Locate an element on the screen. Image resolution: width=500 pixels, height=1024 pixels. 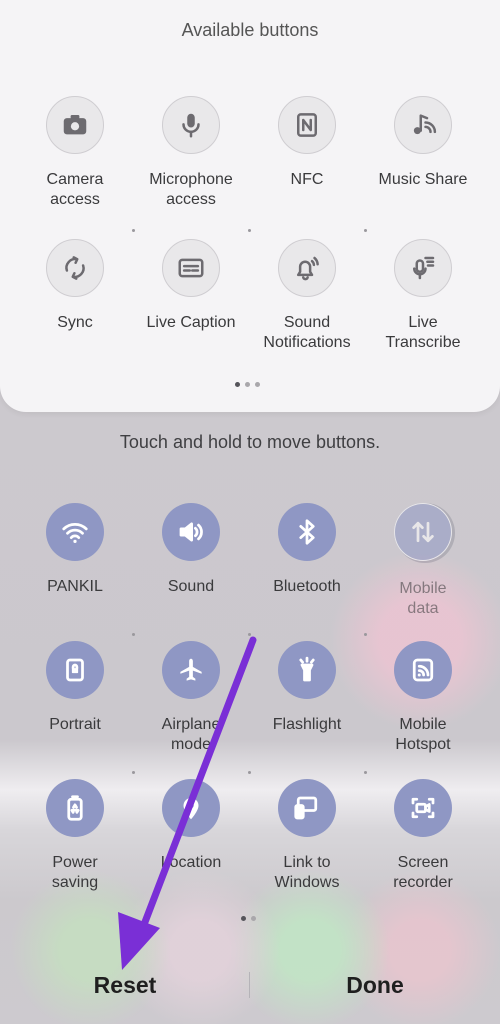
footer-bar: Reset Done is located at coordinates (250, 985).